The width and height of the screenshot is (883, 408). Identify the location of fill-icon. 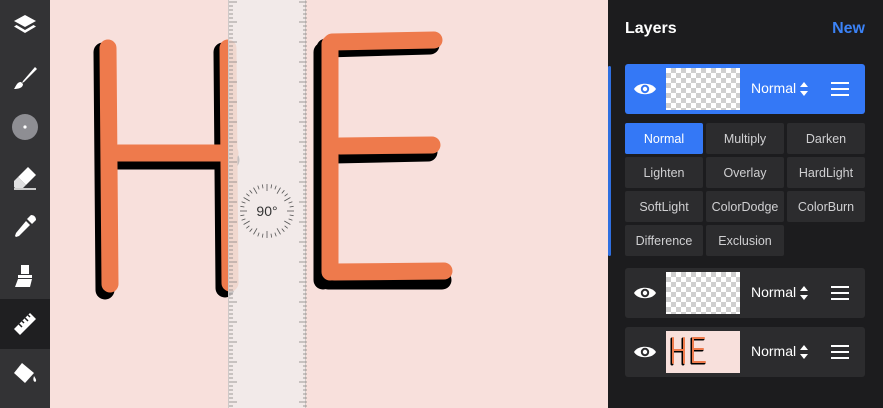
(25, 373).